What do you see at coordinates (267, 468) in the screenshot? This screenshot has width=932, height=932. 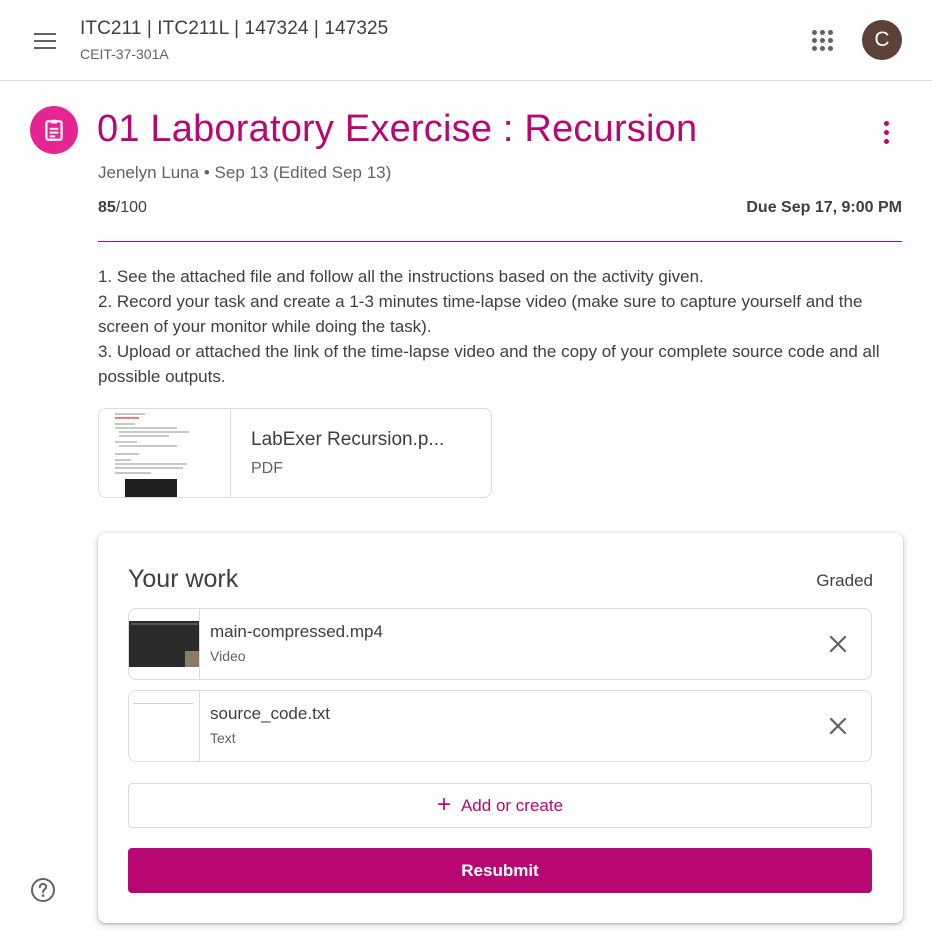 I see `attachment-type: PDF` at bounding box center [267, 468].